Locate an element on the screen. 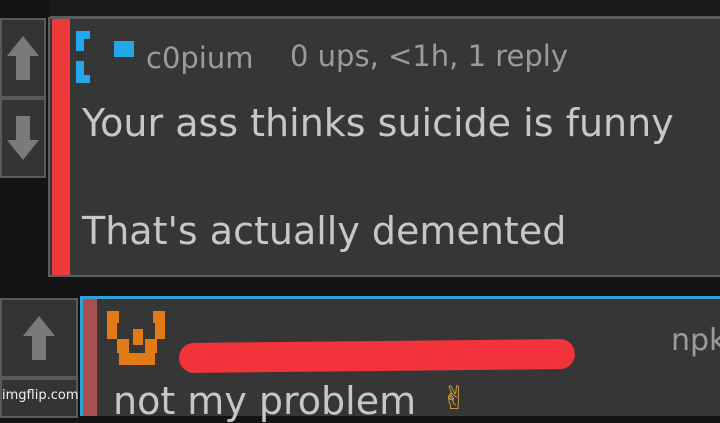 This screenshot has width=720, height=423. downvote-button is located at coordinates (23, 138).